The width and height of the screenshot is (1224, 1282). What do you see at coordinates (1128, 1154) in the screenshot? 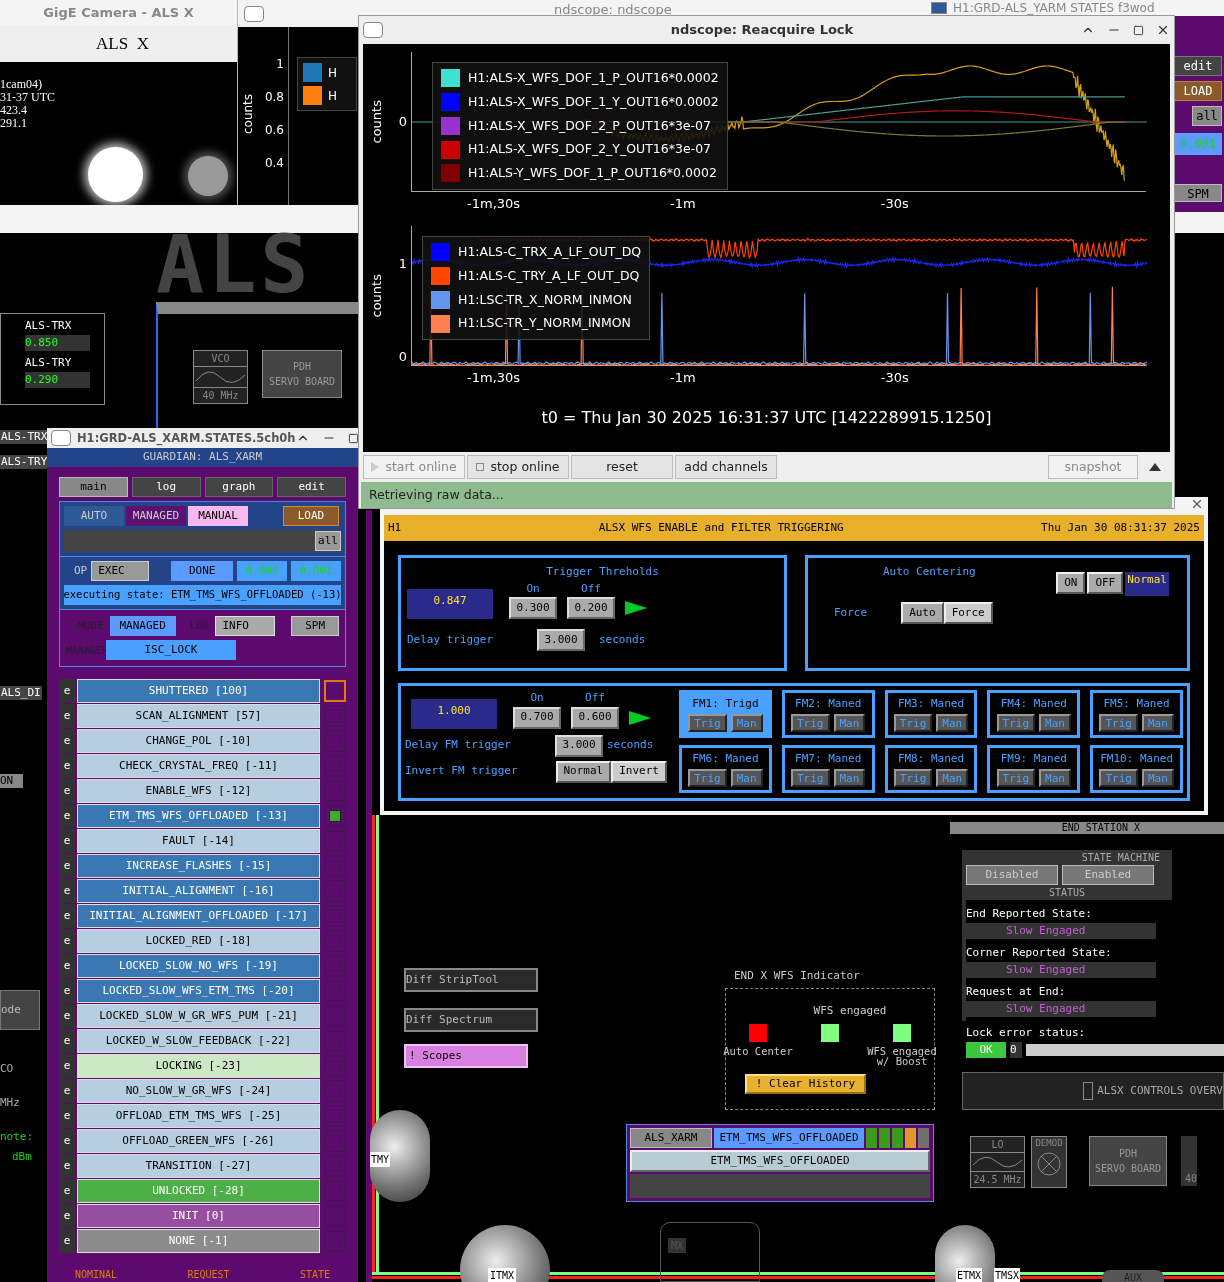
I see `block-label: PDH` at bounding box center [1128, 1154].